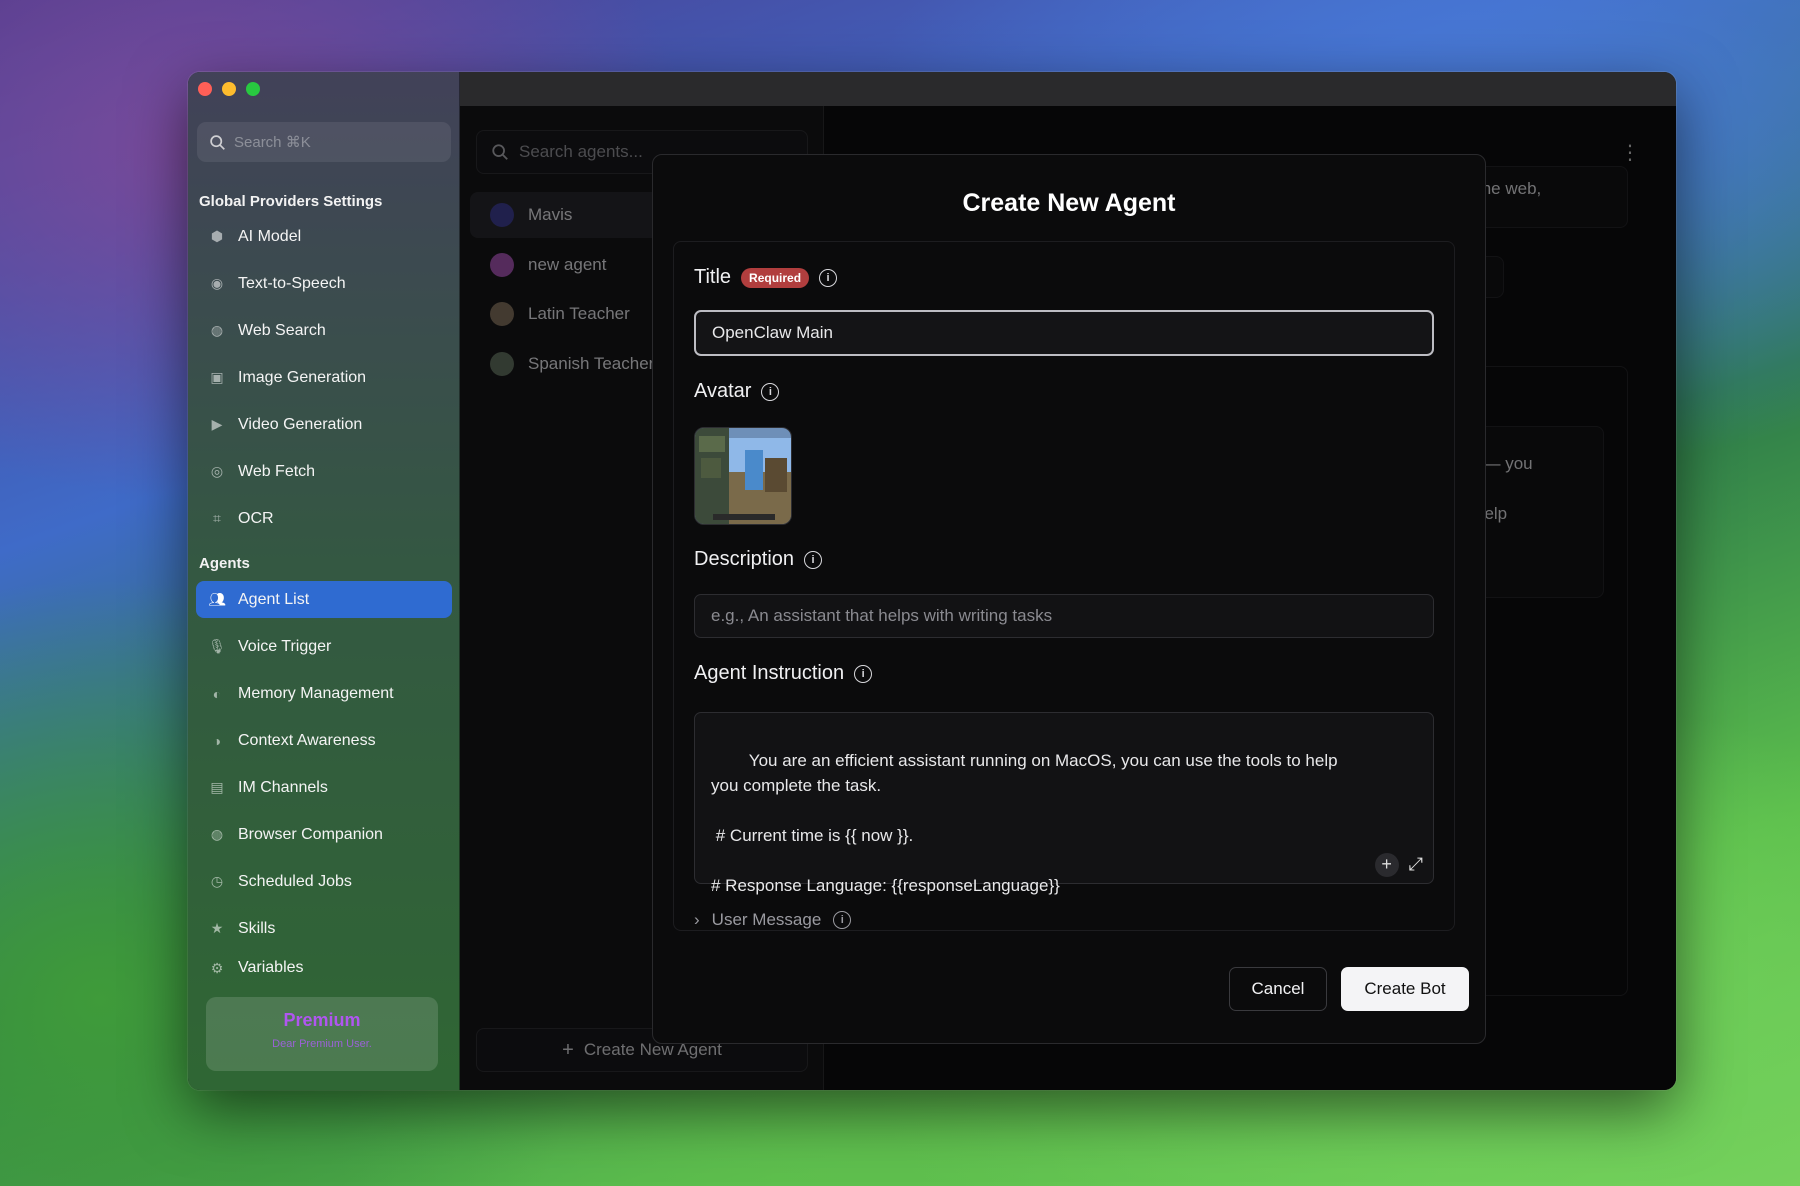 The width and height of the screenshot is (1800, 1186). What do you see at coordinates (217, 471) in the screenshot?
I see `compass-icon: ◎` at bounding box center [217, 471].